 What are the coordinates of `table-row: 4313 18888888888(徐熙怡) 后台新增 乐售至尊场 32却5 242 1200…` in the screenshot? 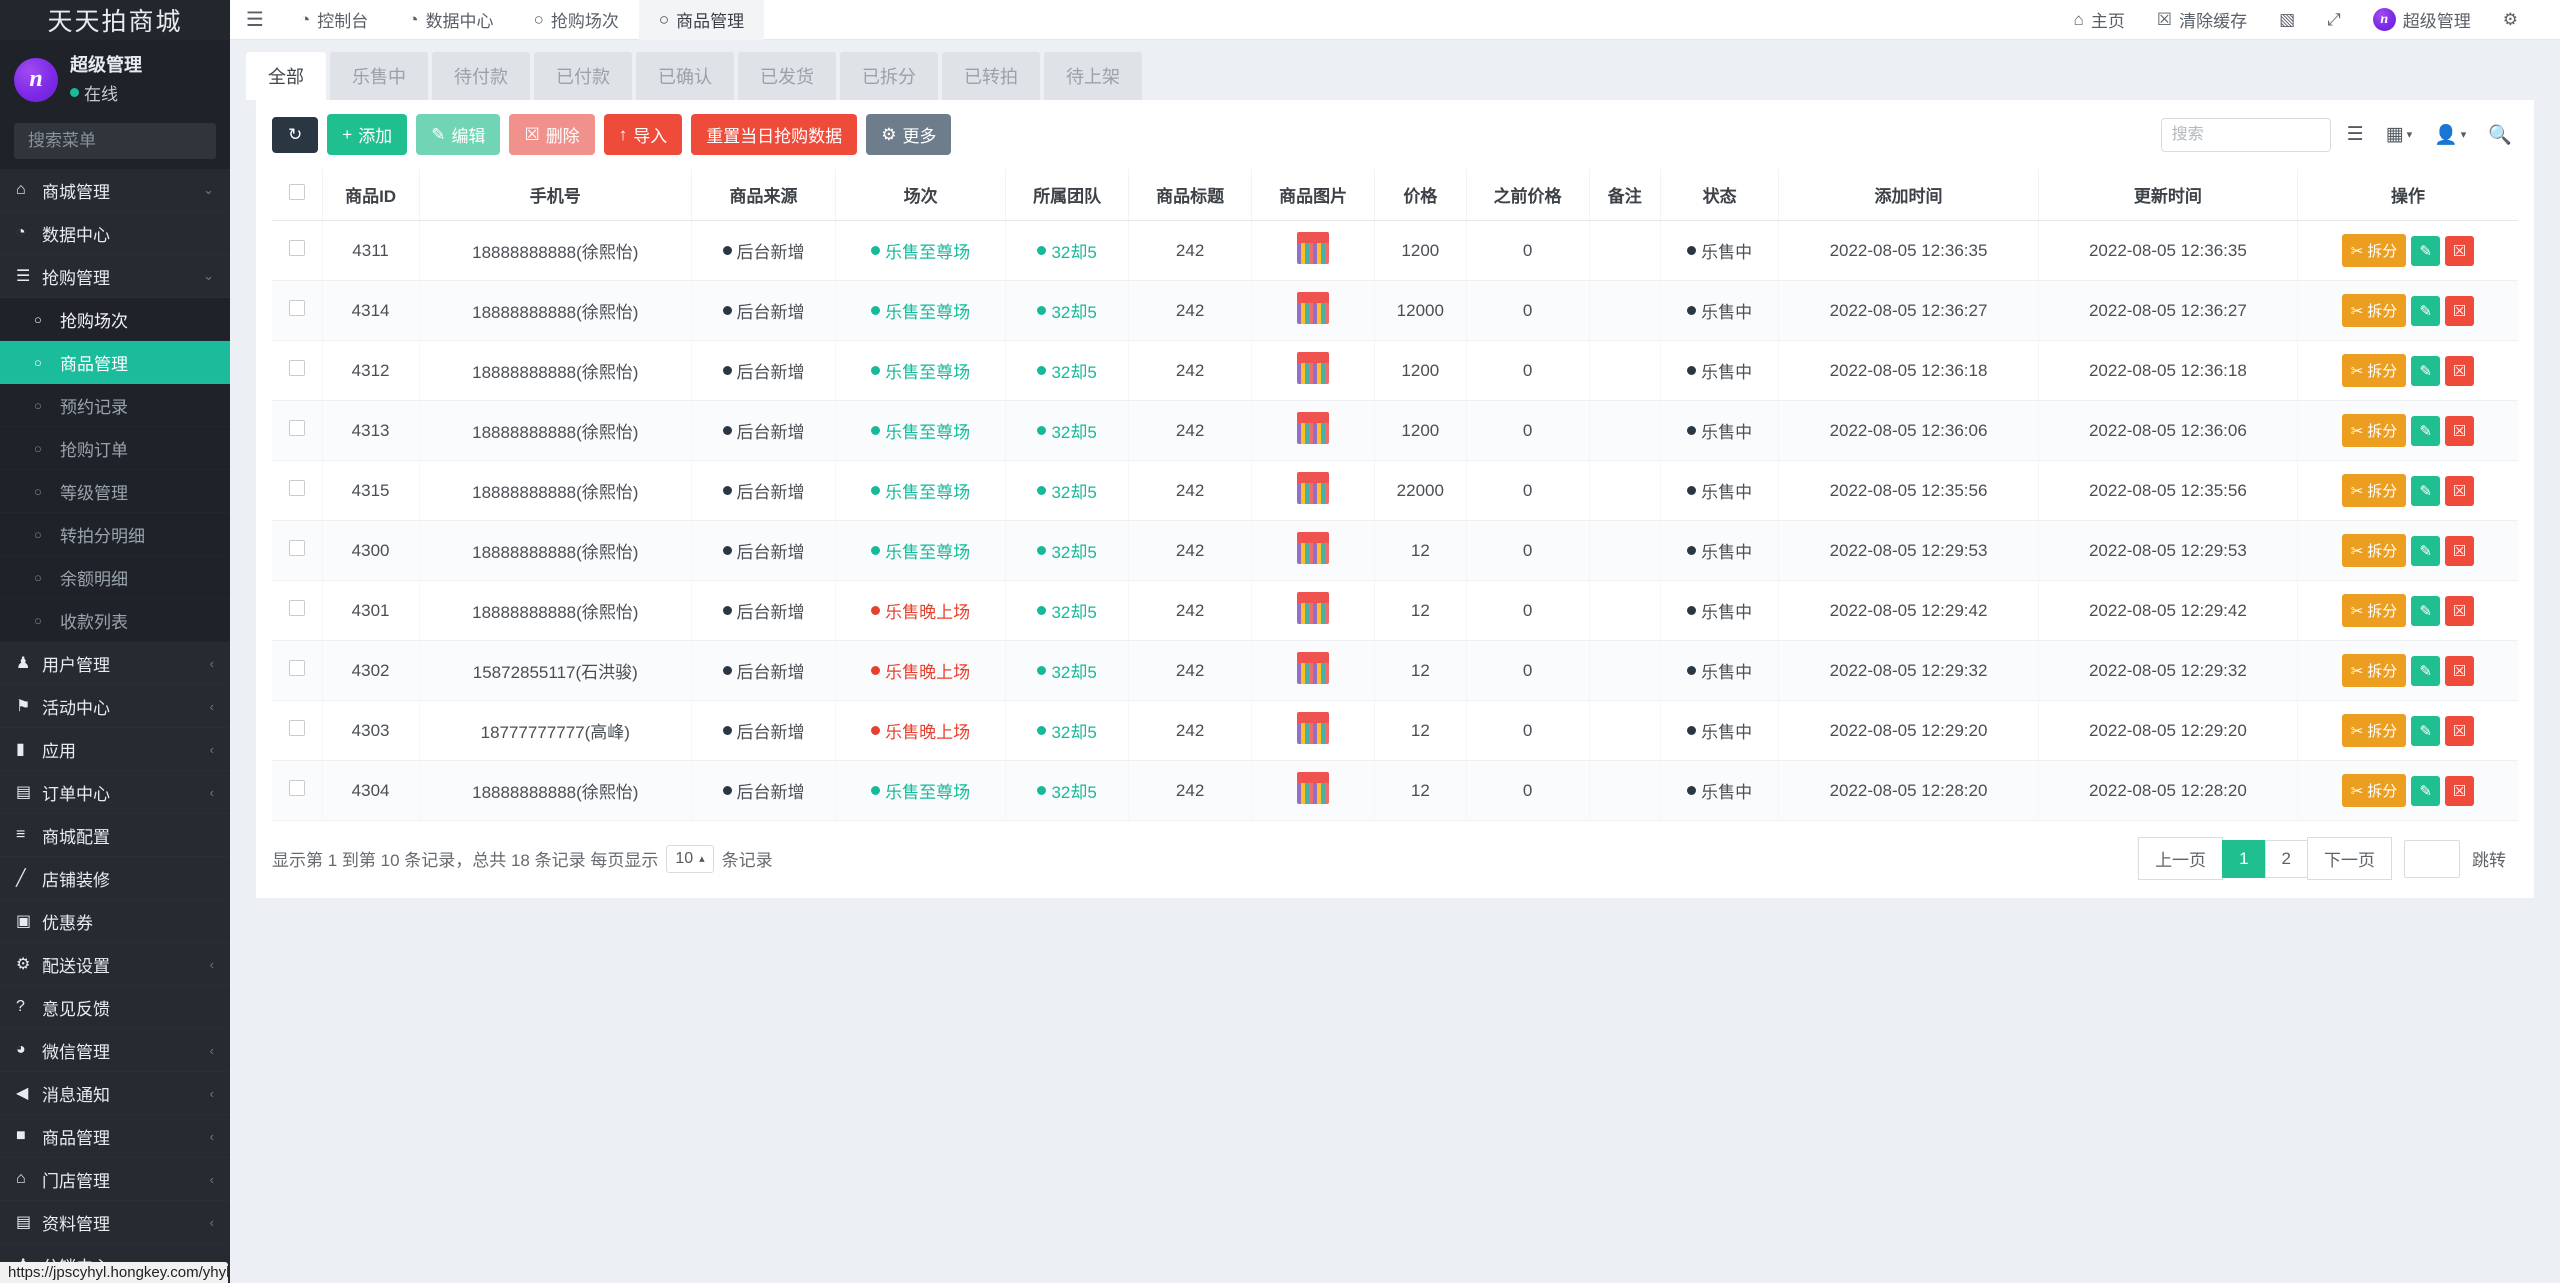 It's located at (1395, 430).